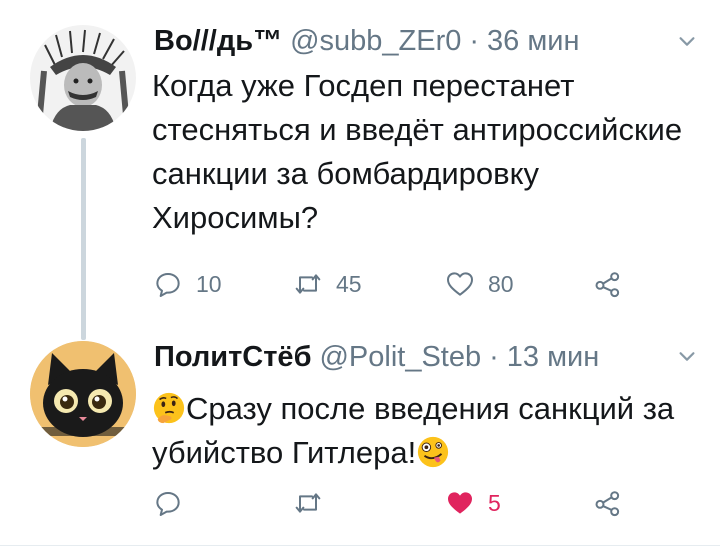 This screenshot has width=720, height=550. I want to click on cat-avatar-icon, so click(83, 394).